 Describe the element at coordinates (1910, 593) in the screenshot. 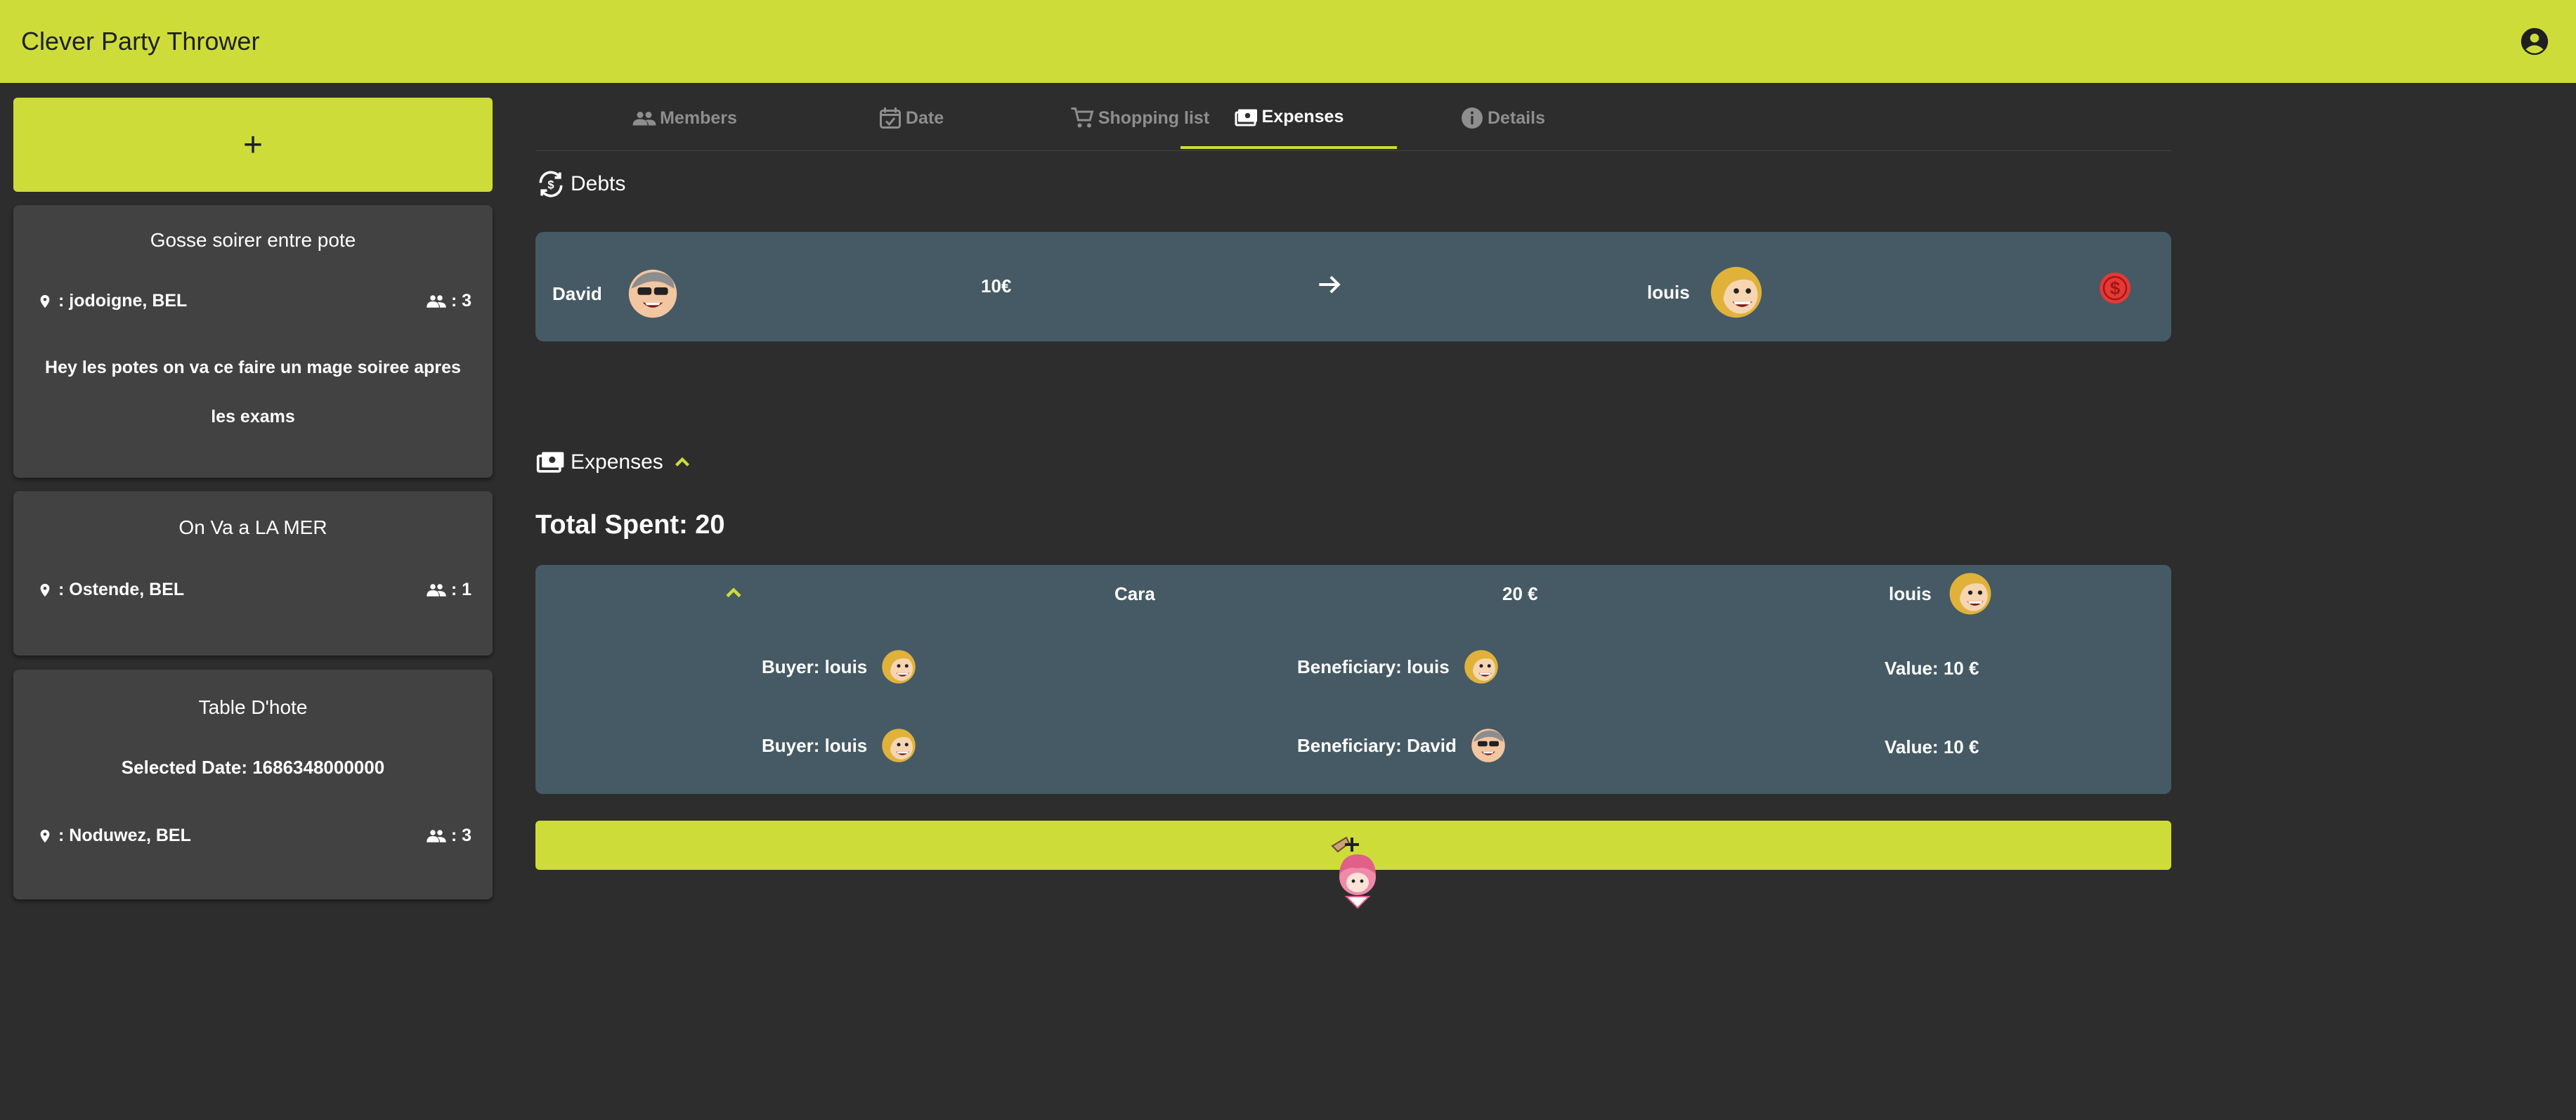

I see `expense-buyer: louis` at that location.